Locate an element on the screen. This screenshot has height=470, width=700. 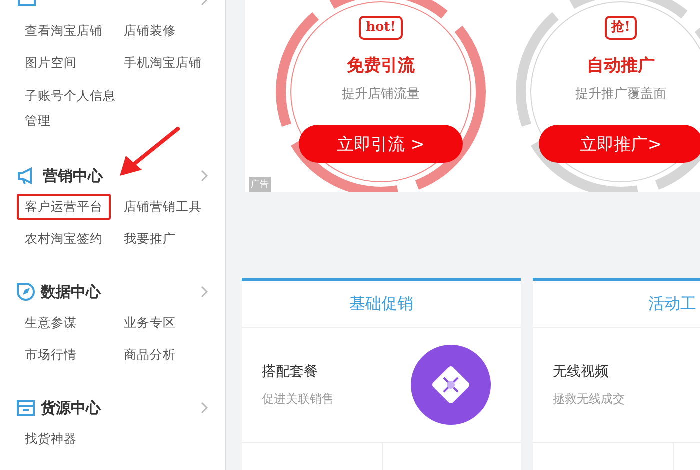
promo-subtitle: 提升店铺流量 is located at coordinates (381, 94).